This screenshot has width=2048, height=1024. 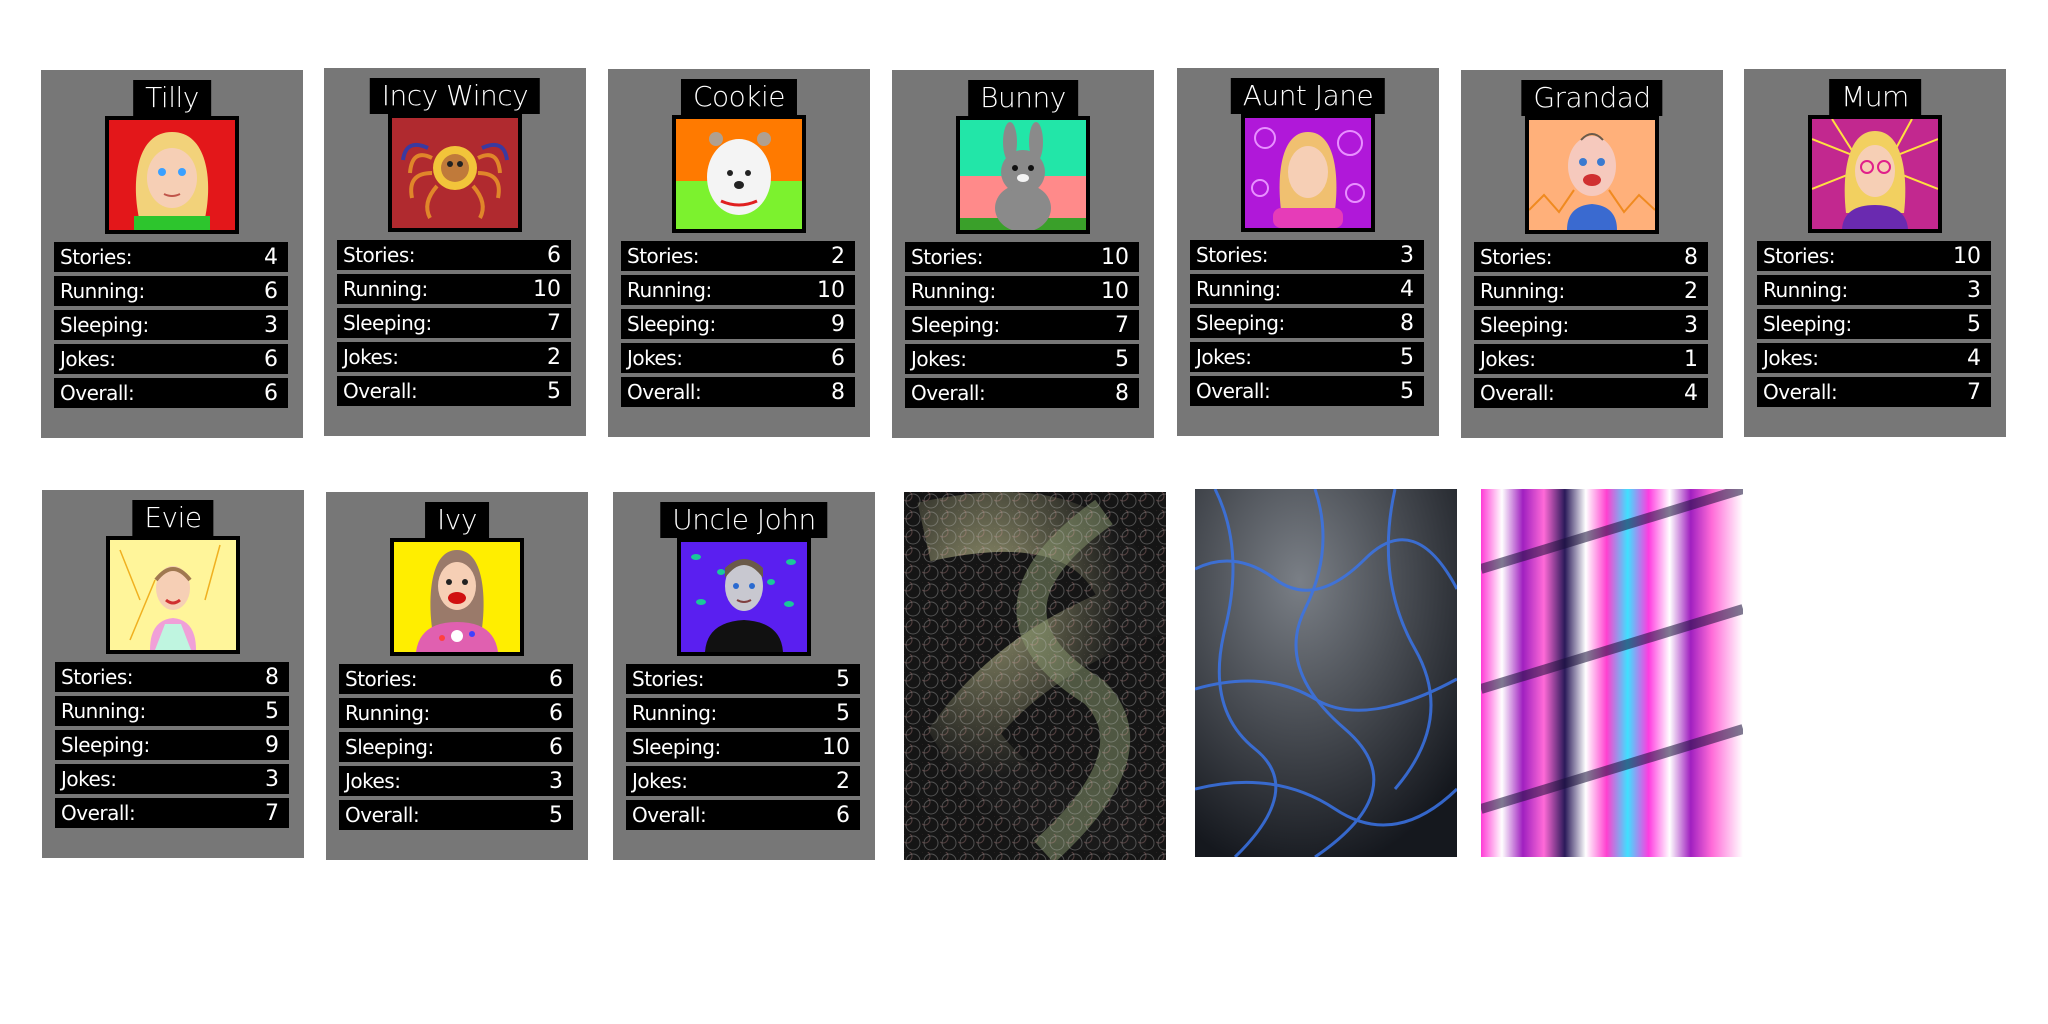 I want to click on stat-value: 2, so click(x=554, y=357).